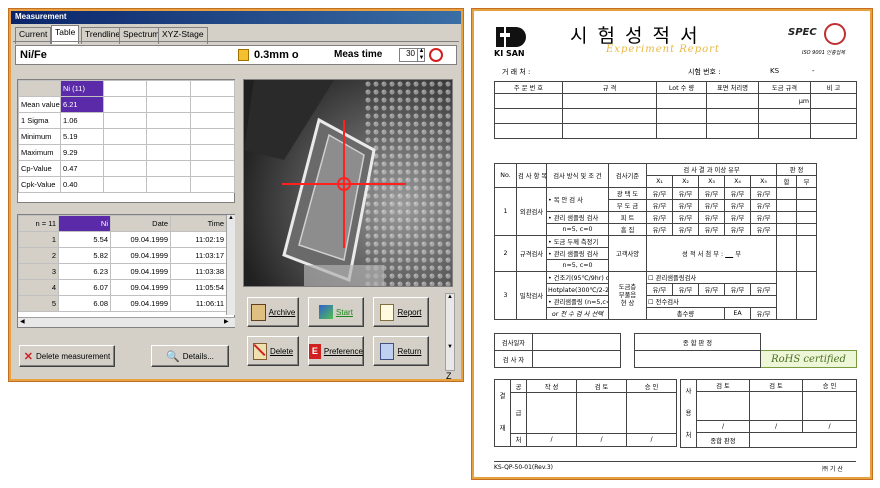  What do you see at coordinates (230, 265) in the screenshot?
I see `measurements-vscroll: ▲` at bounding box center [230, 265].